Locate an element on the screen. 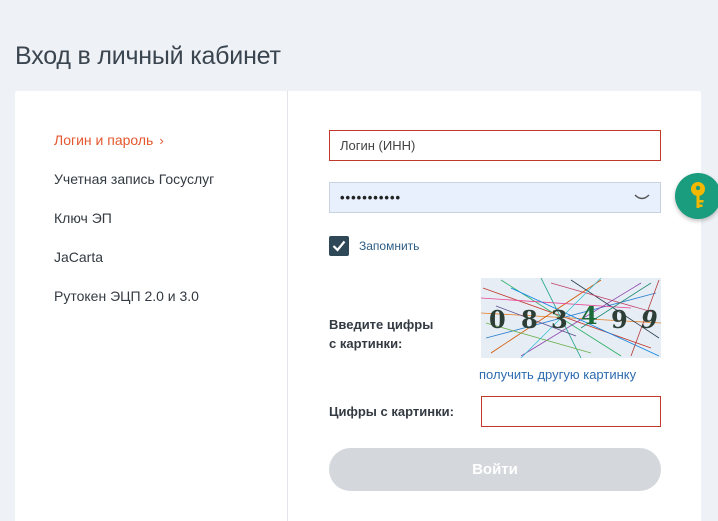  login-placeholder: Логин (ИНН) is located at coordinates (378, 145).